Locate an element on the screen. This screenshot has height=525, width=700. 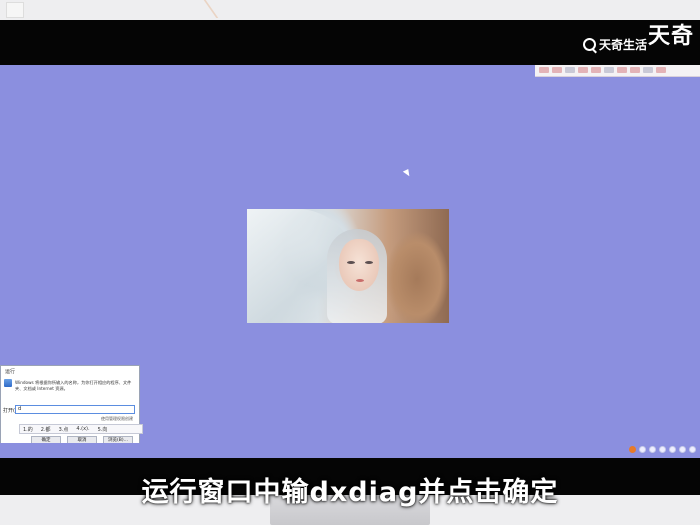
lips is located at coordinates (360, 280).